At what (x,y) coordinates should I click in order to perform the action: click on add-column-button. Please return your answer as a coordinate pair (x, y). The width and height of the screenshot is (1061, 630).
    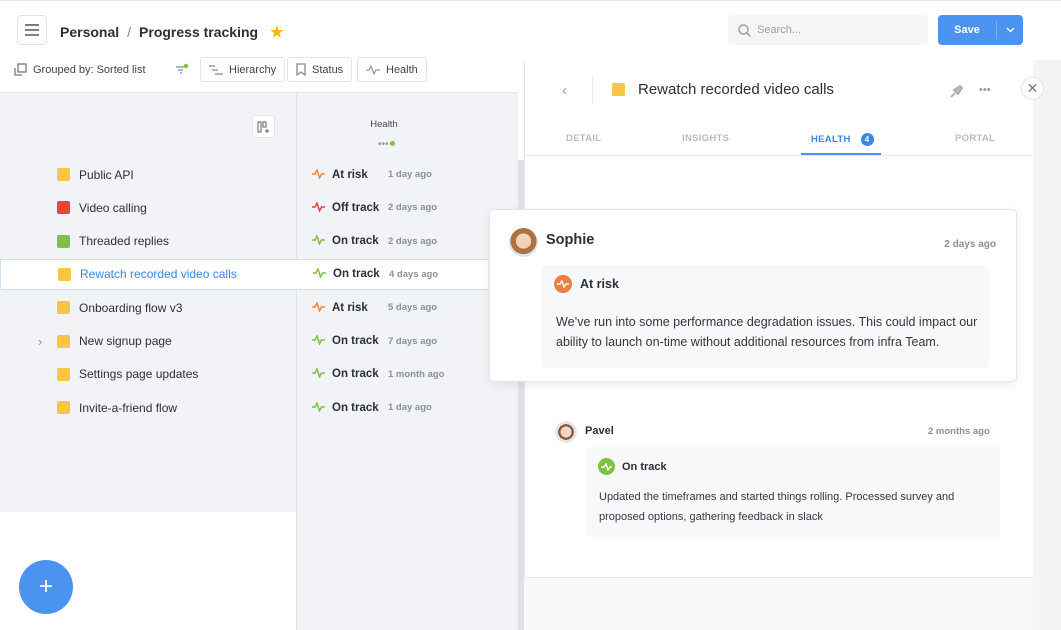
    Looking at the image, I should click on (263, 126).